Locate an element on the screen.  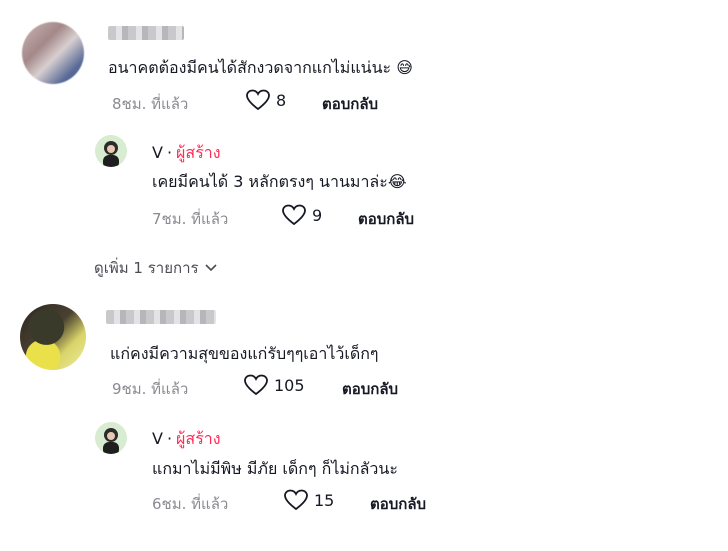
like-count: 9 is located at coordinates (317, 215).